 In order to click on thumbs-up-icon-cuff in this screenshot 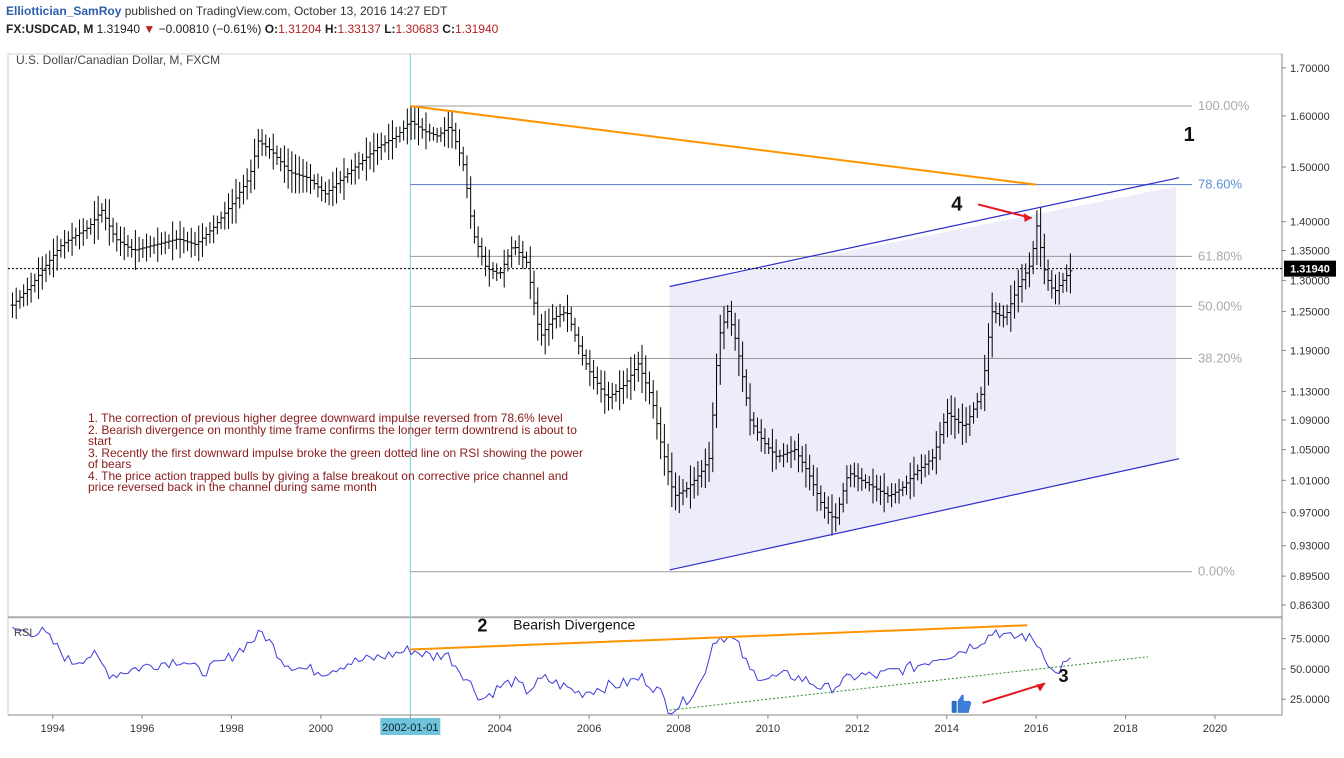, I will do `click(954, 706)`.